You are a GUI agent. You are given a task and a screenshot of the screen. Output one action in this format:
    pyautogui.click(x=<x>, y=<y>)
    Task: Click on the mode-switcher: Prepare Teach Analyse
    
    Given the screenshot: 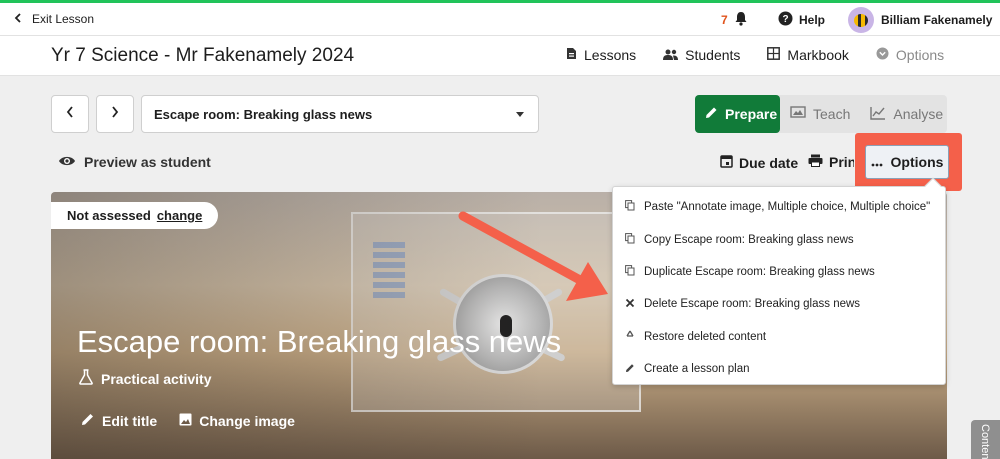 What is the action you would take?
    pyautogui.click(x=821, y=114)
    